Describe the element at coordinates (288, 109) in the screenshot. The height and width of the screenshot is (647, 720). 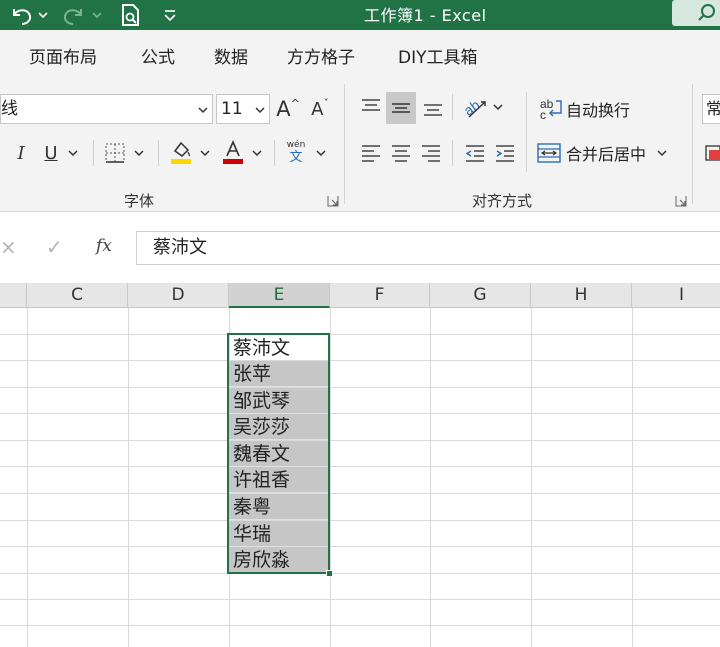
I see `increase-font-button: A ^` at that location.